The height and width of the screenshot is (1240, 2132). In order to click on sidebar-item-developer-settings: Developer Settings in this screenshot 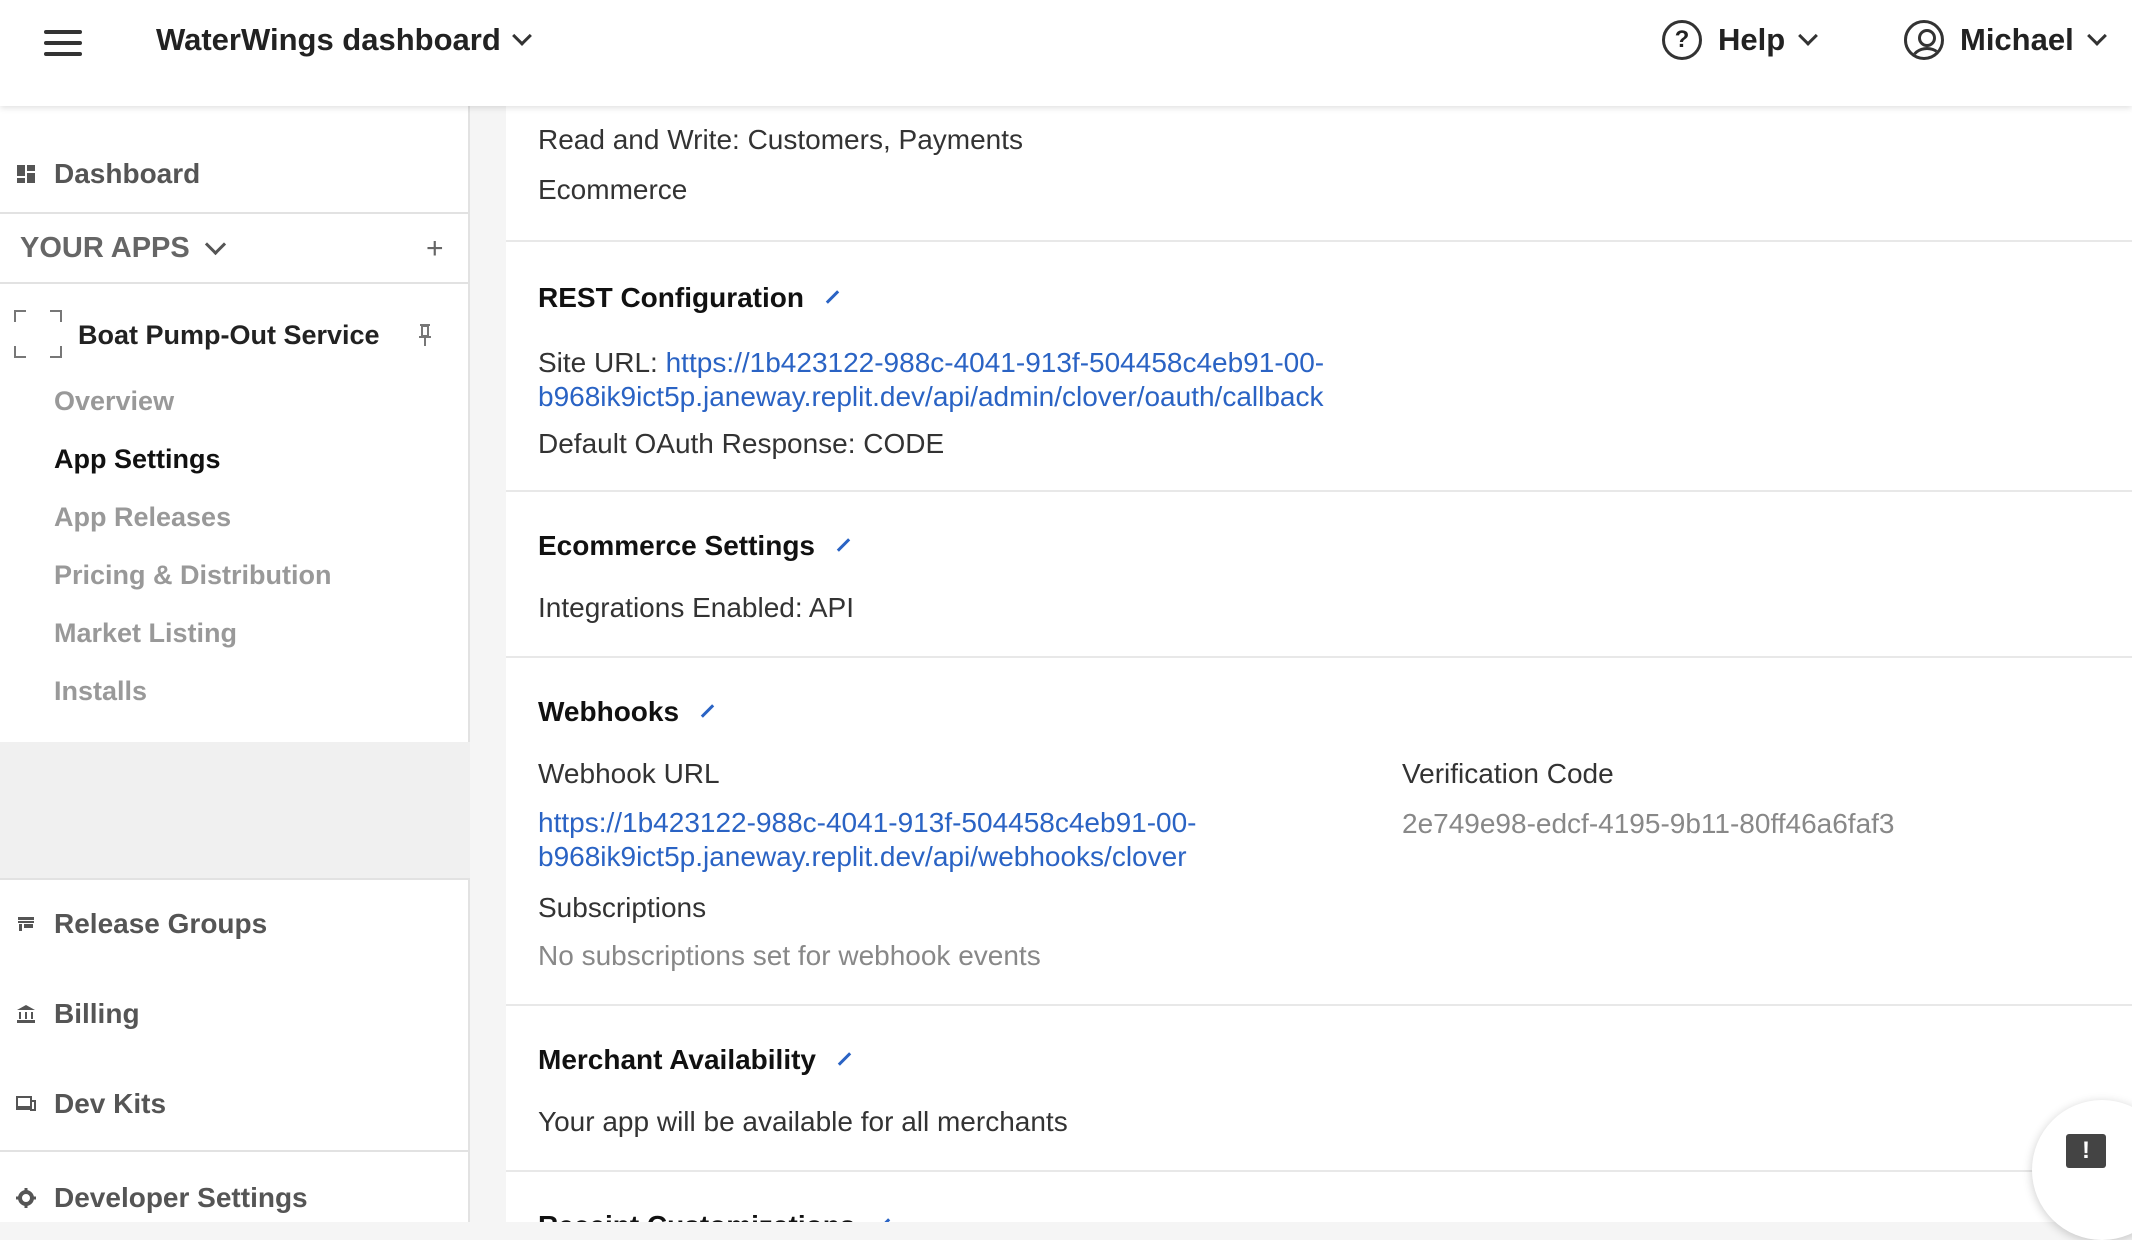, I will do `click(235, 1198)`.